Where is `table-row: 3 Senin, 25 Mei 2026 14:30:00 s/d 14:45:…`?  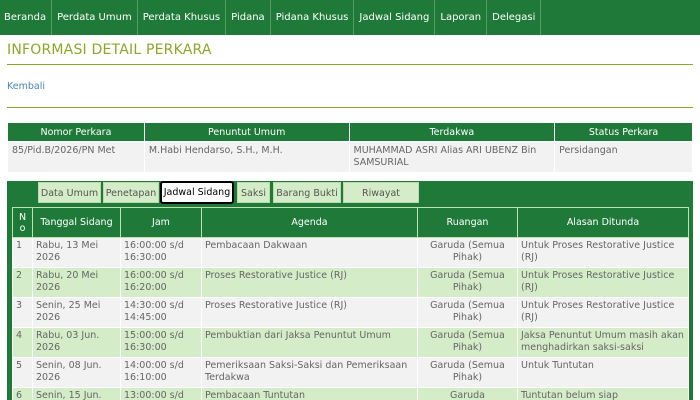
table-row: 3 Senin, 25 Mei 2026 14:30:00 s/d 14:45:… is located at coordinates (350, 312).